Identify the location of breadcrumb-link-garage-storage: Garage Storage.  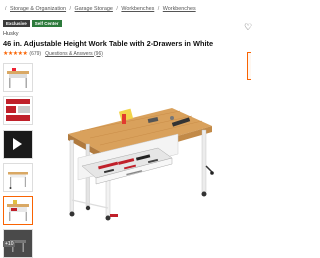
(94, 9).